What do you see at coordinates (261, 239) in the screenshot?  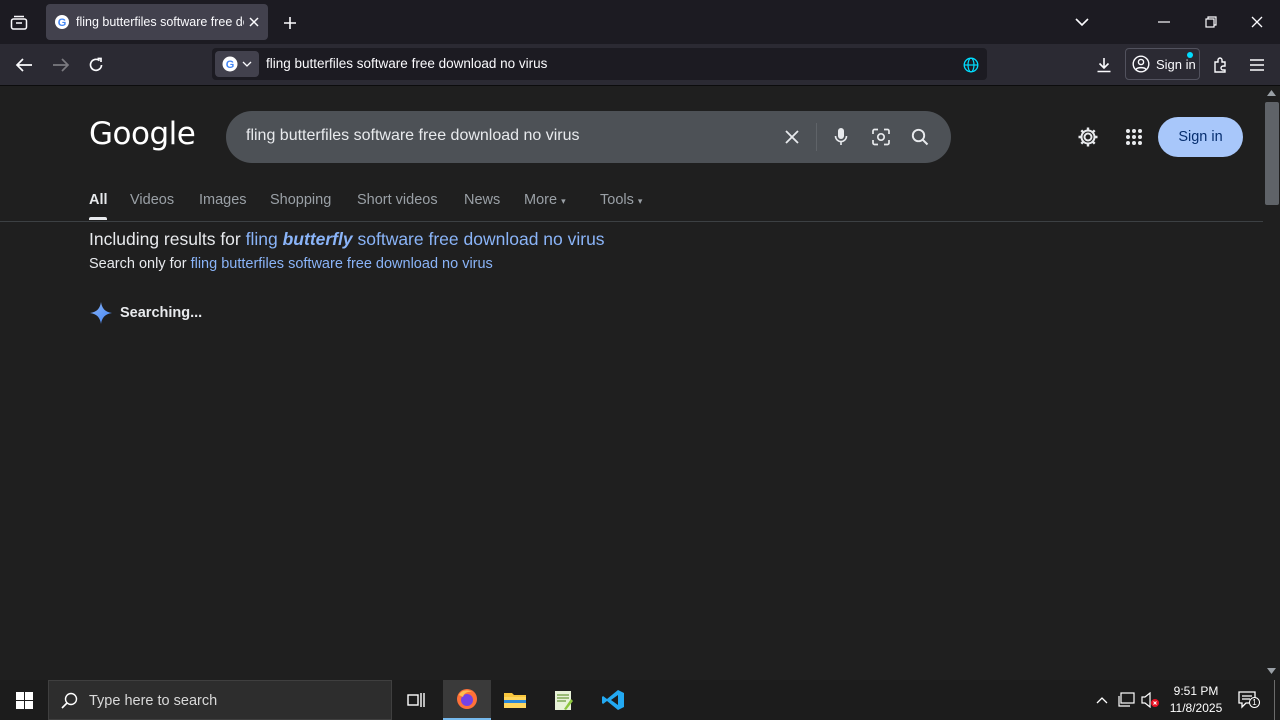 I see `corrected-pre: fling` at bounding box center [261, 239].